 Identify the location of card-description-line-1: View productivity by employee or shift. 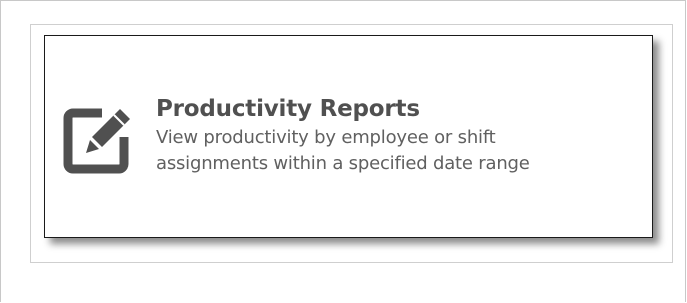
(326, 137).